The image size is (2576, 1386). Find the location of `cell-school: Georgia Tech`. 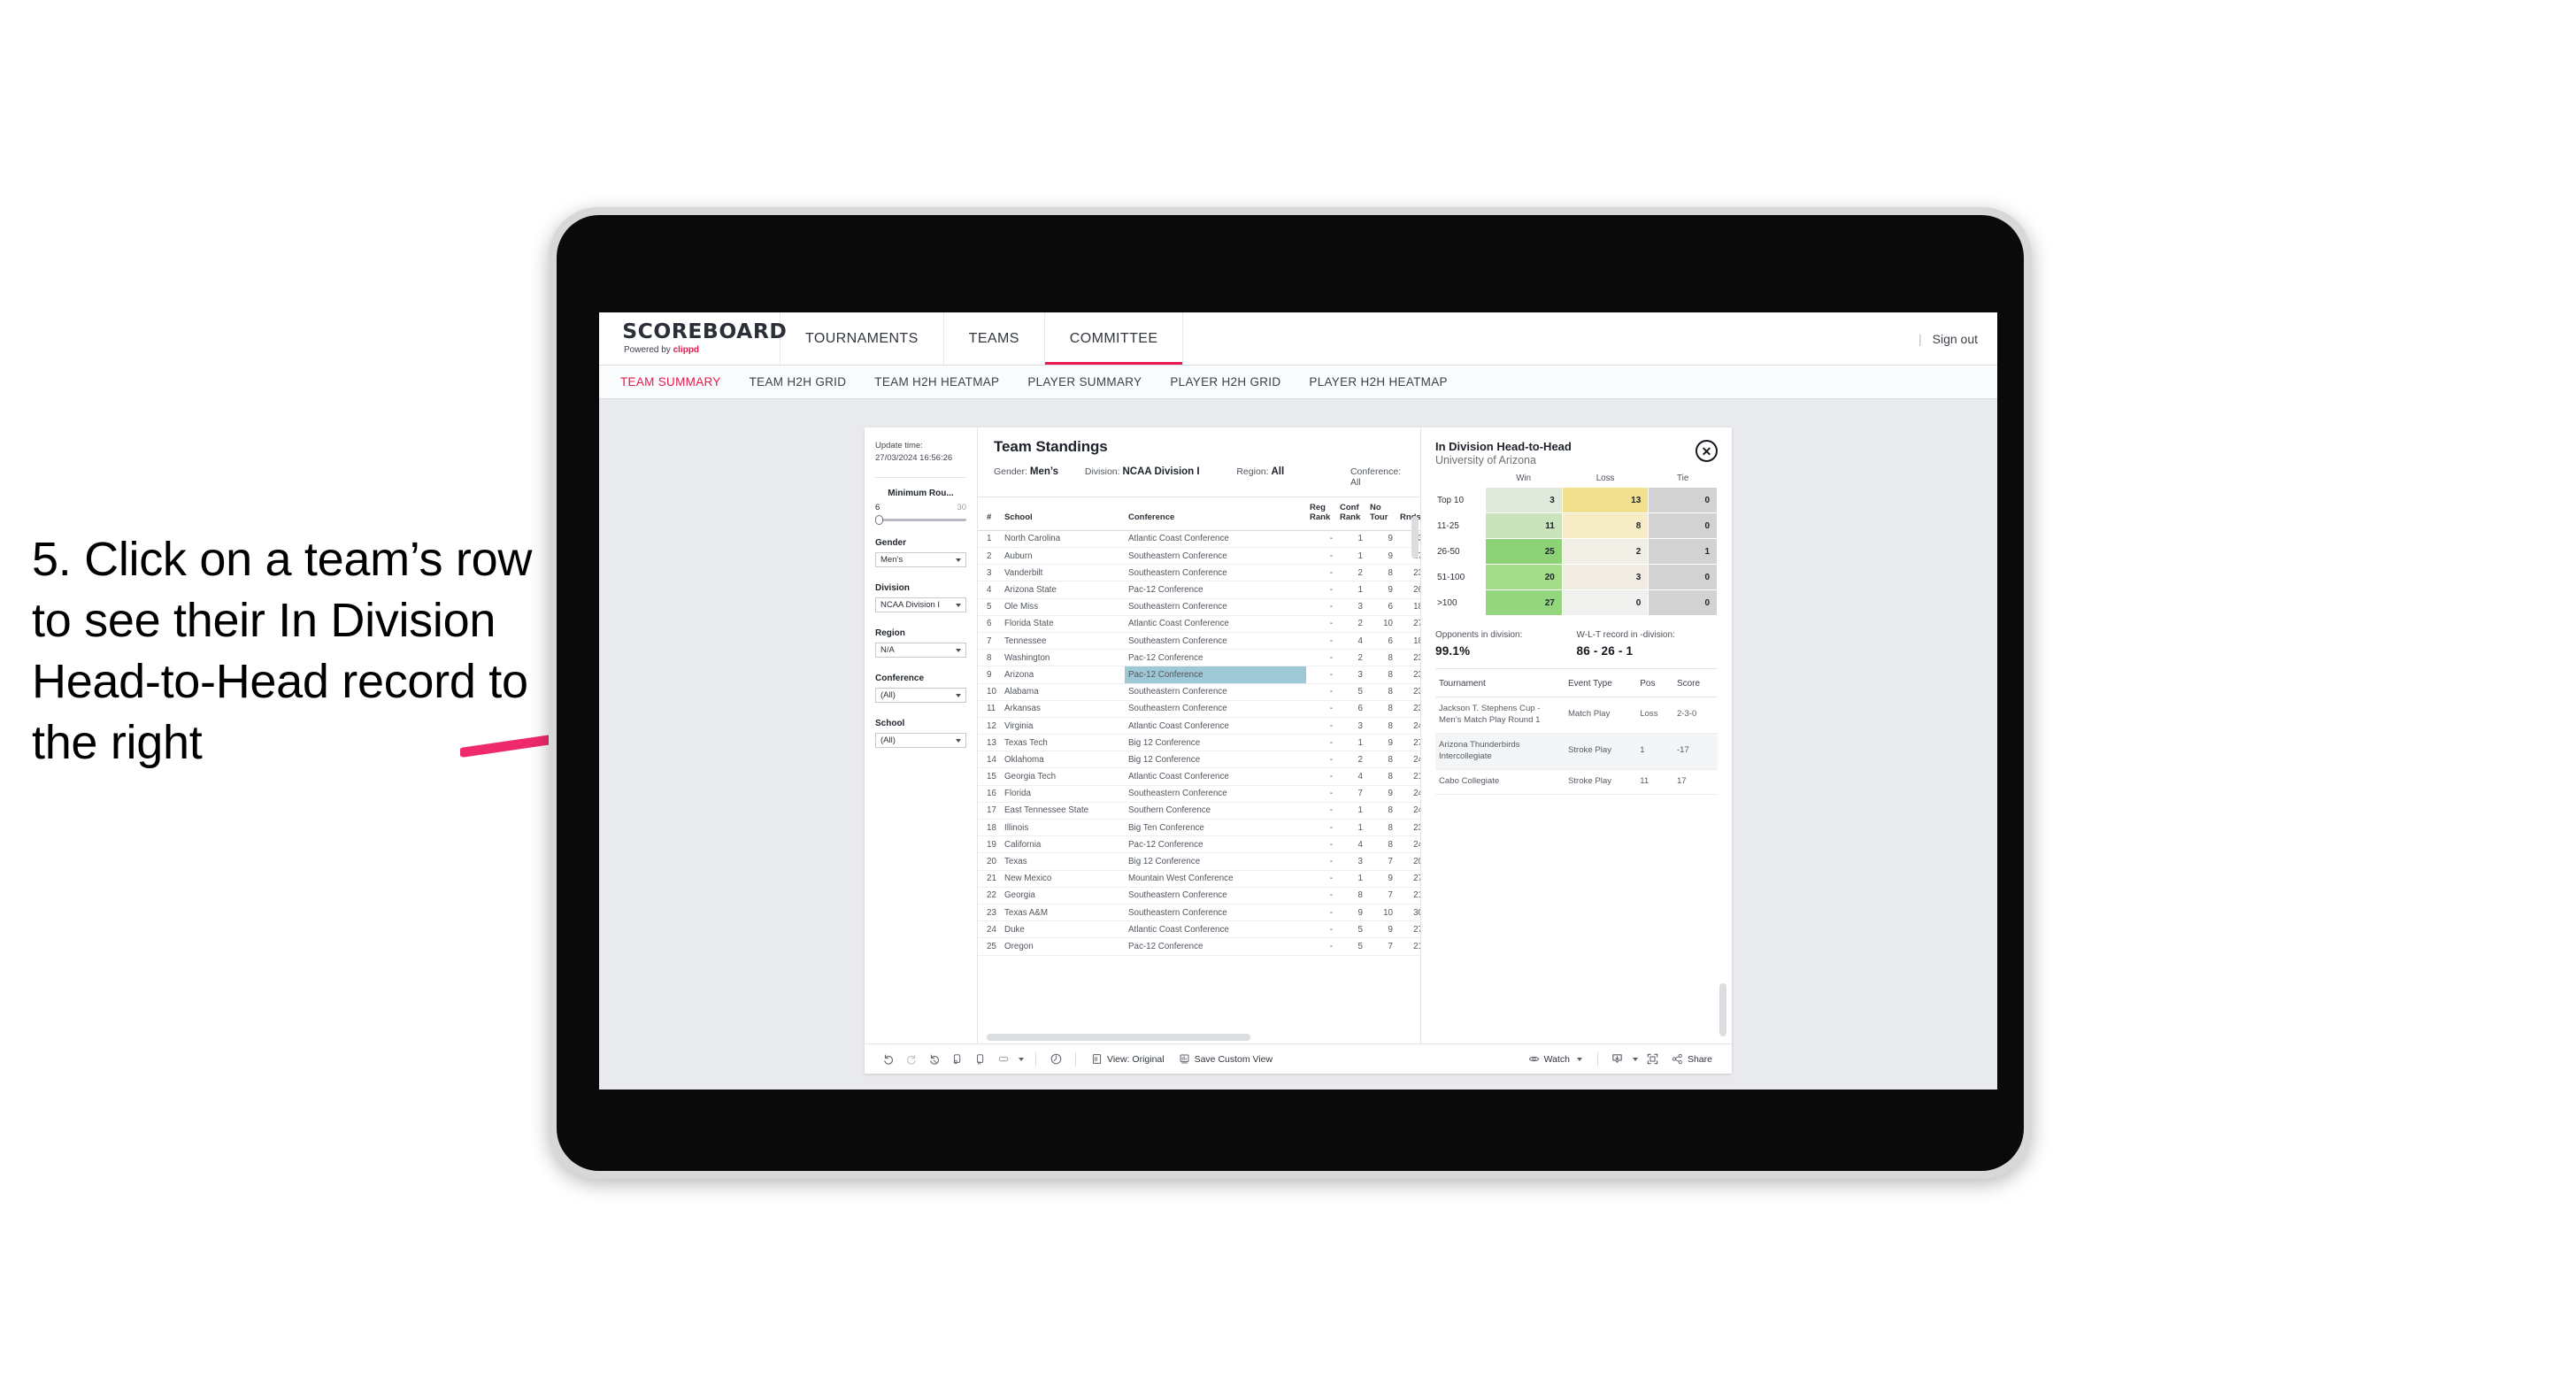

cell-school: Georgia Tech is located at coordinates (1063, 777).